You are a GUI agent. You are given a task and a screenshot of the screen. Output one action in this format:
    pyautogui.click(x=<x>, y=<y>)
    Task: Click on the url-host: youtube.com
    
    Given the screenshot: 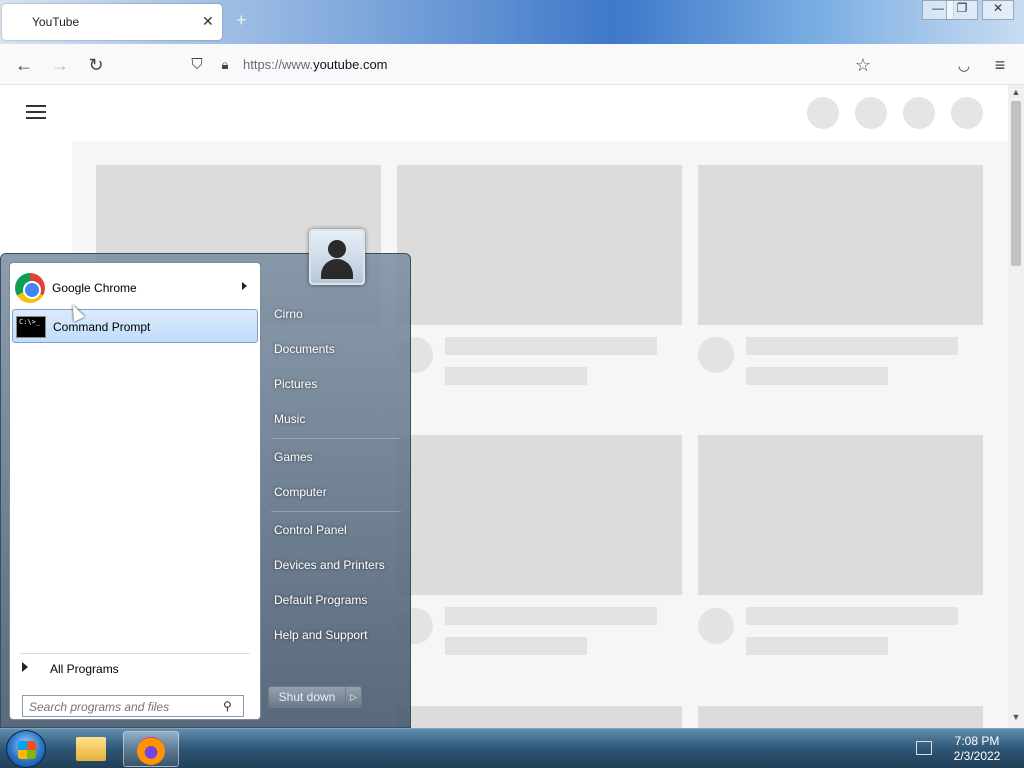 What is the action you would take?
    pyautogui.click(x=350, y=64)
    